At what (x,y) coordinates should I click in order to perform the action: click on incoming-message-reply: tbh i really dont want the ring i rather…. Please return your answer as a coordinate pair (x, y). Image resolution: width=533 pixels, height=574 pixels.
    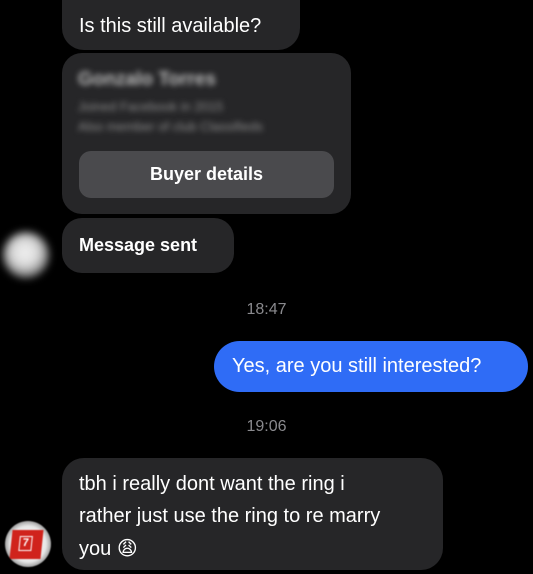
    Looking at the image, I should click on (252, 514).